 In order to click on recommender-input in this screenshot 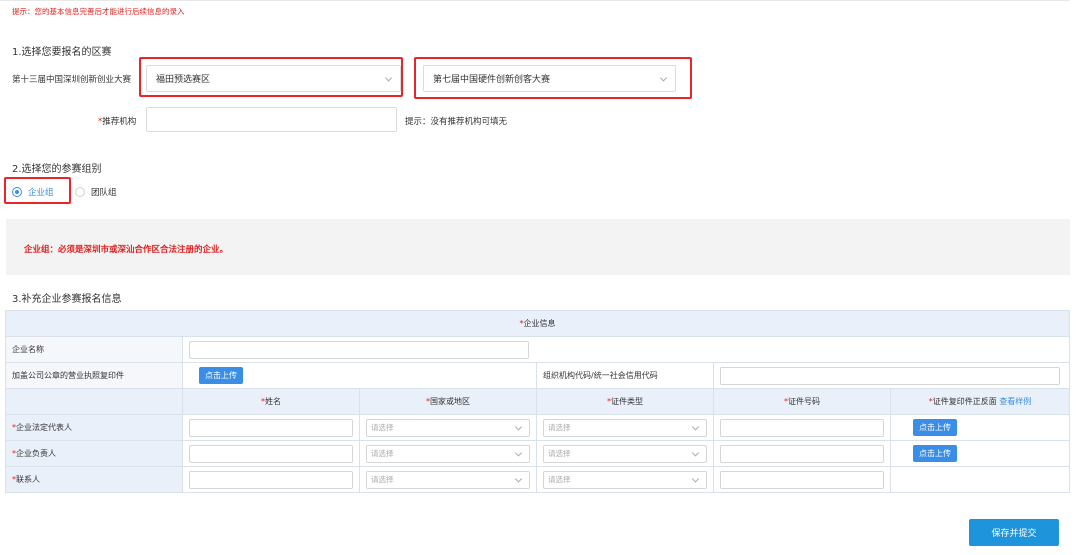, I will do `click(271, 119)`.